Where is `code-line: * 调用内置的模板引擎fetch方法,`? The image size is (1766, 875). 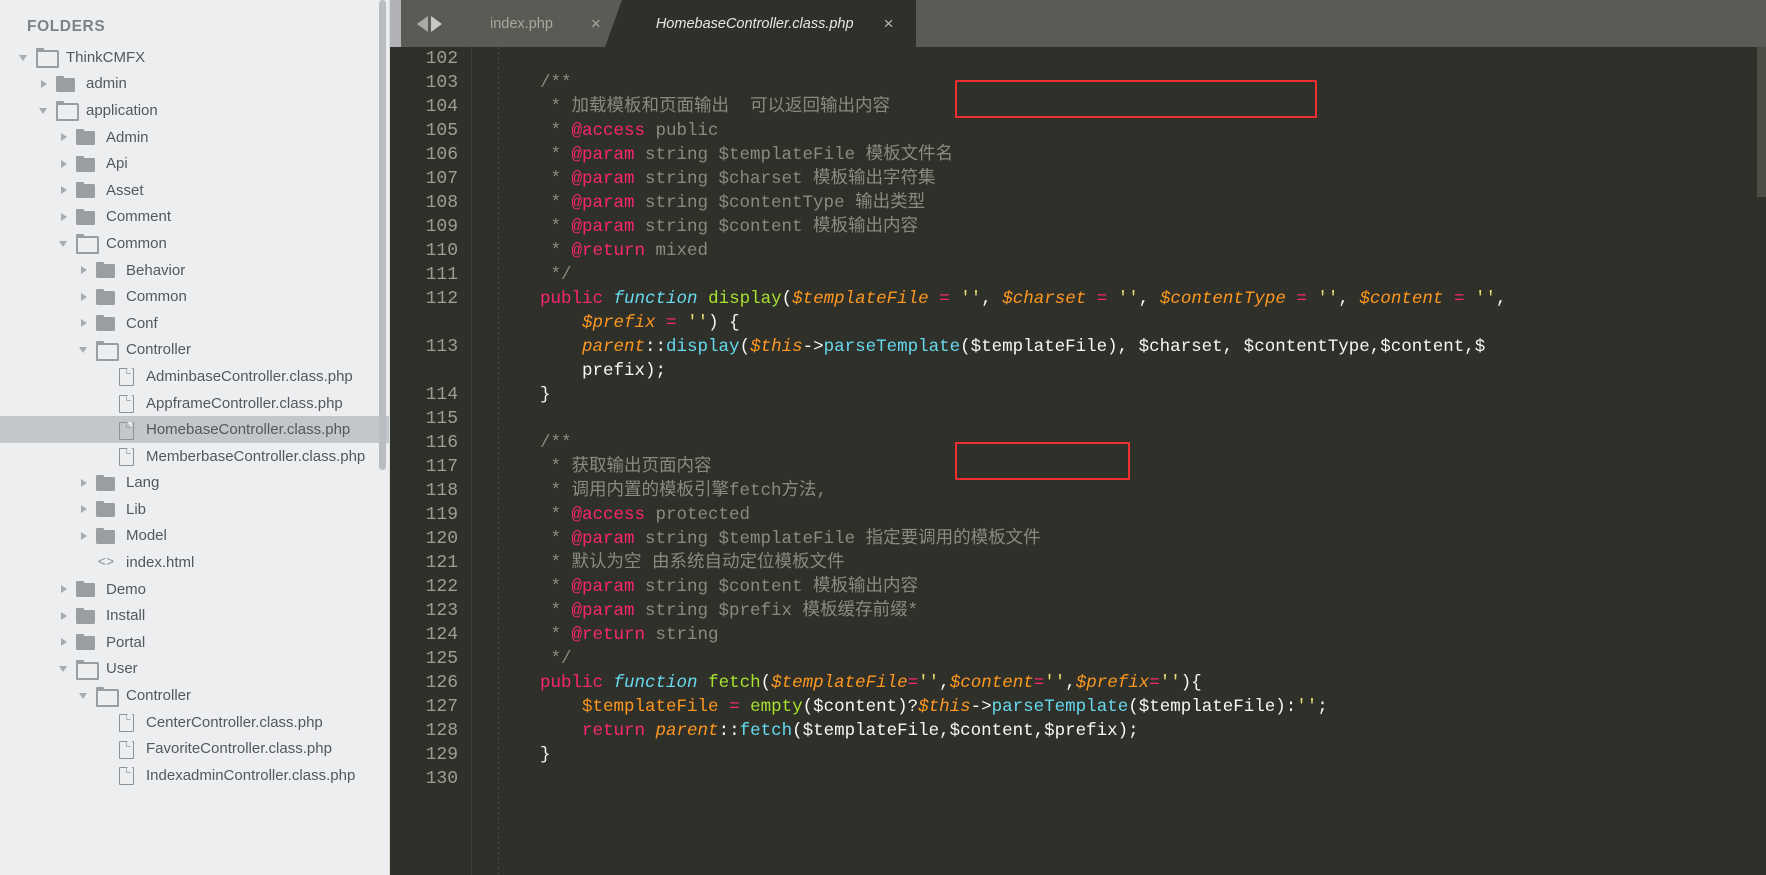 code-line: * 调用内置的模板引擎fetch方法, is located at coordinates (1132, 491).